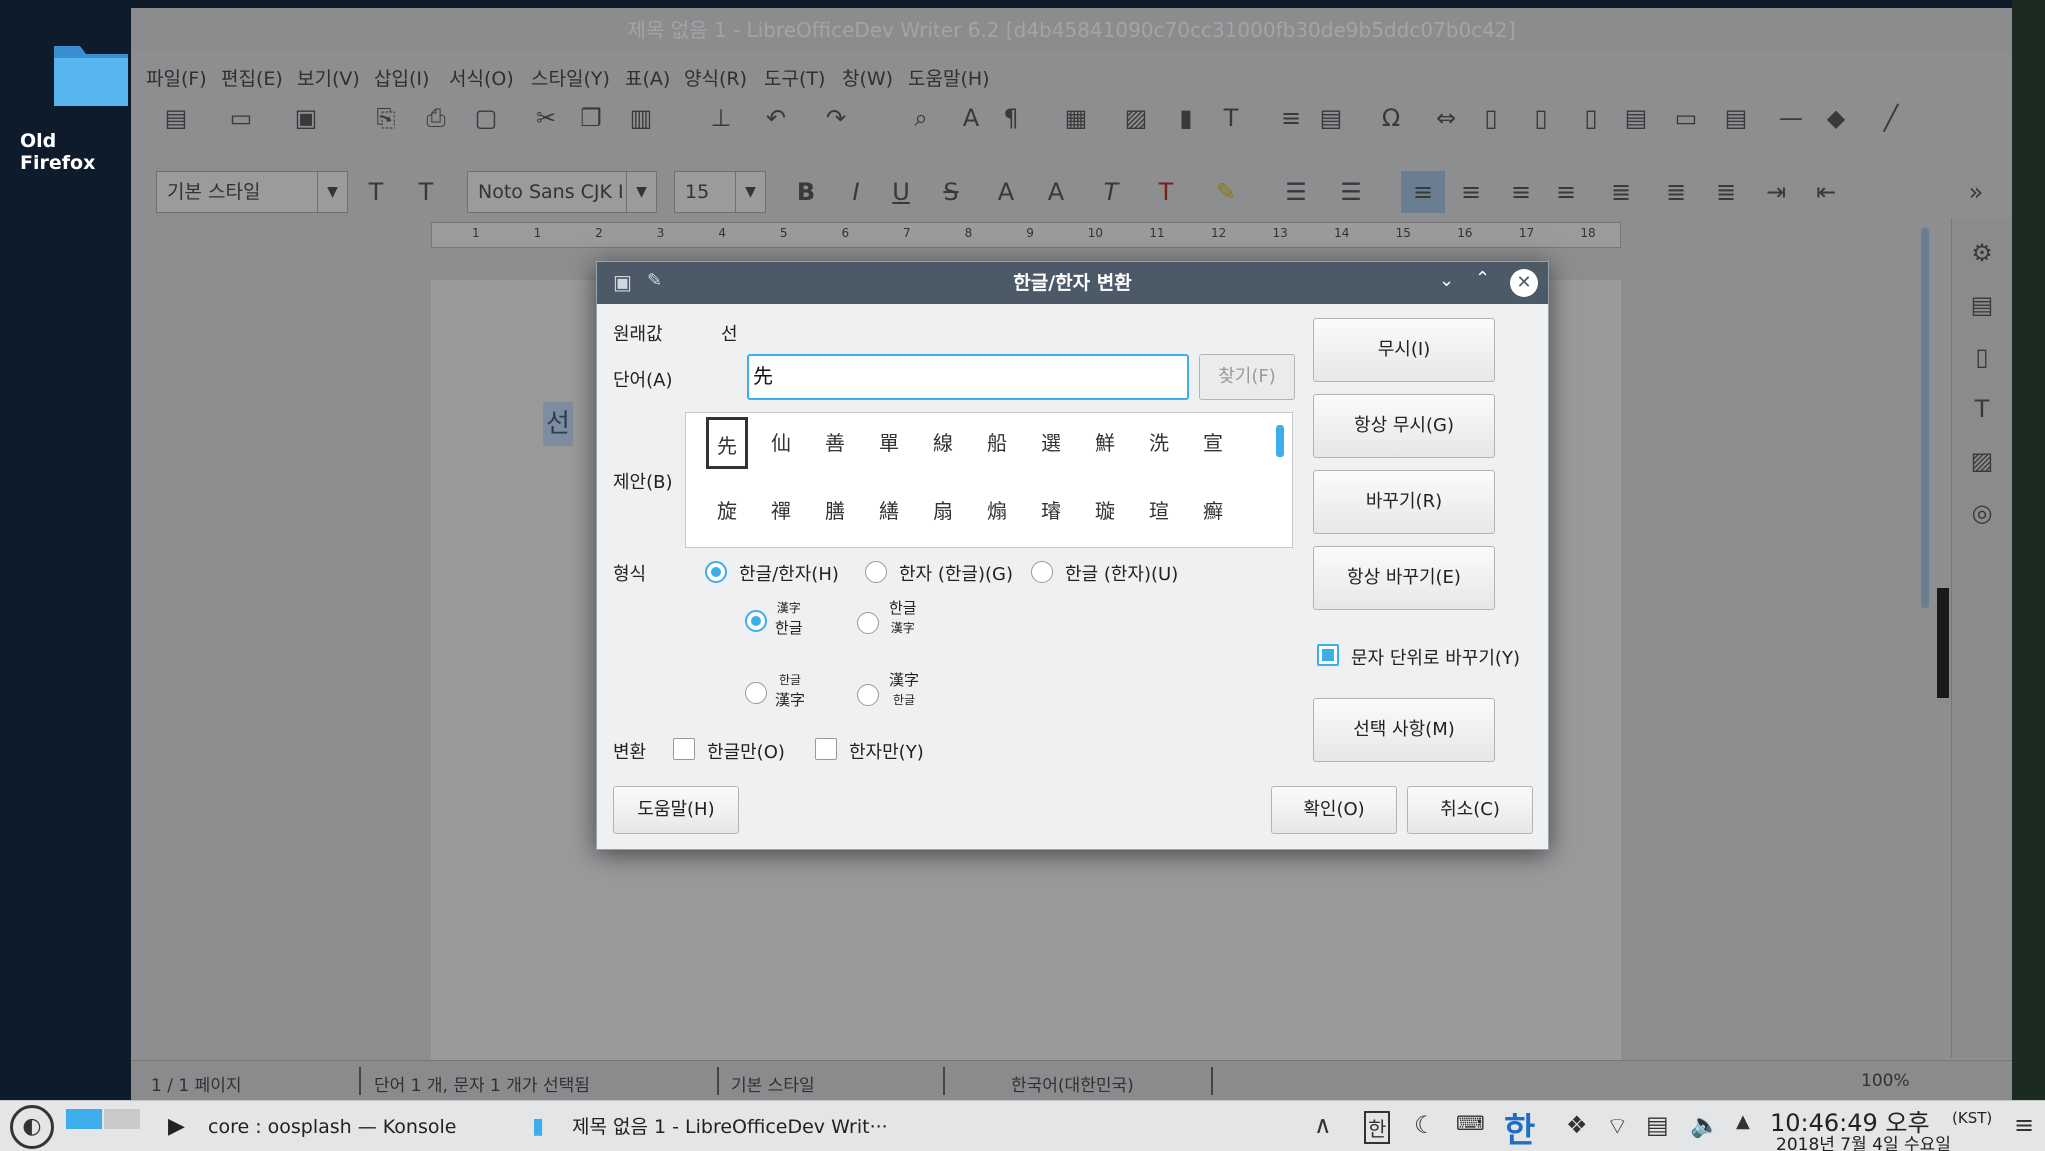 The height and width of the screenshot is (1151, 2045). Describe the element at coordinates (1566, 192) in the screenshot. I see `justify-icon: ≡` at that location.